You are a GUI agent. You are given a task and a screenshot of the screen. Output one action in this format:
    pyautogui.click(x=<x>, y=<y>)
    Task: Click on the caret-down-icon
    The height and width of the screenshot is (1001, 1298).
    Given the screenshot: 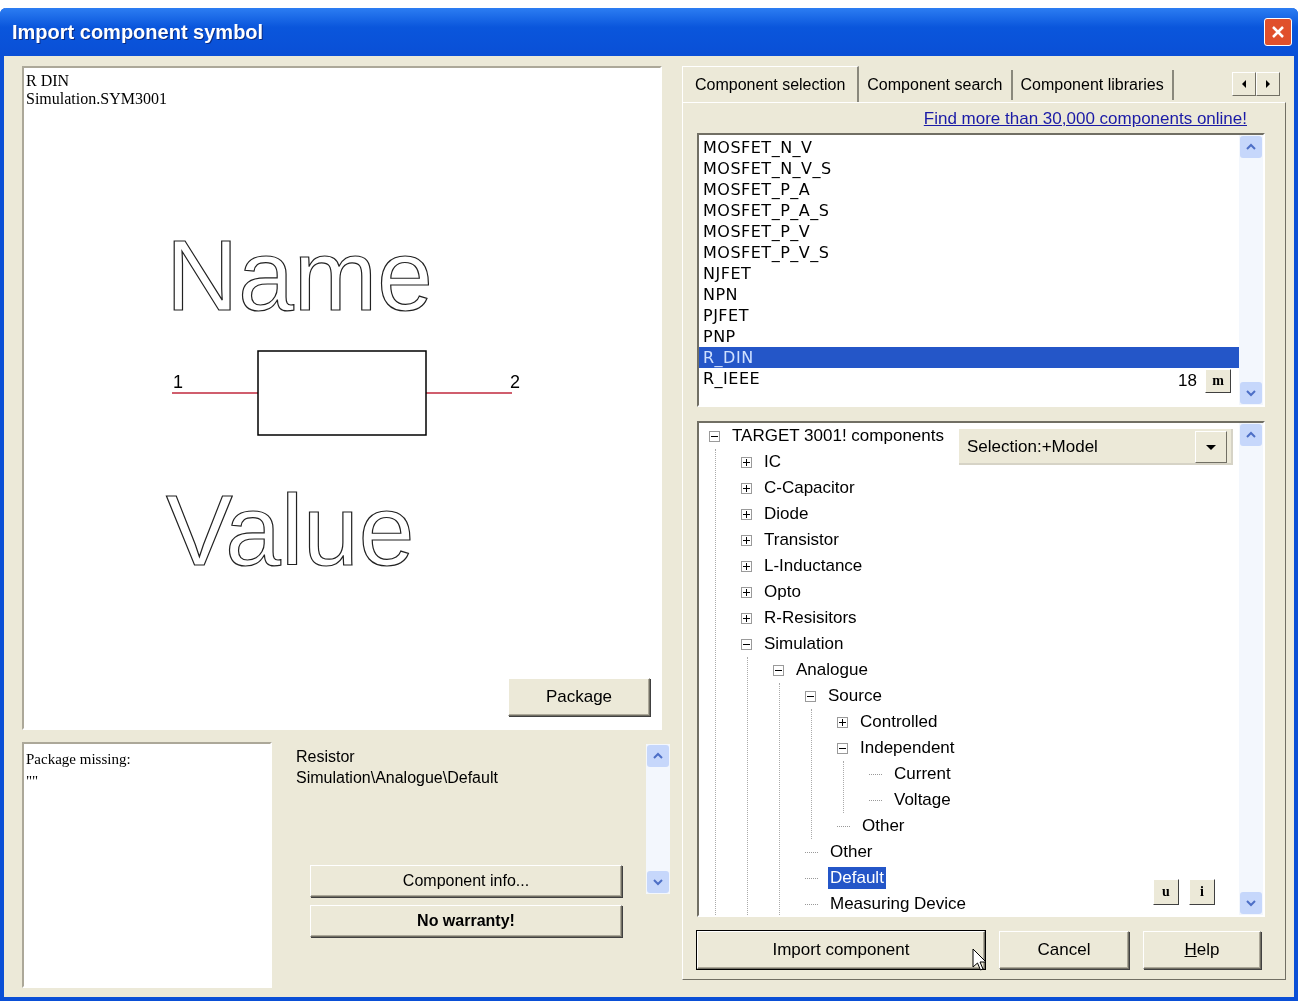 What is the action you would take?
    pyautogui.click(x=1211, y=447)
    